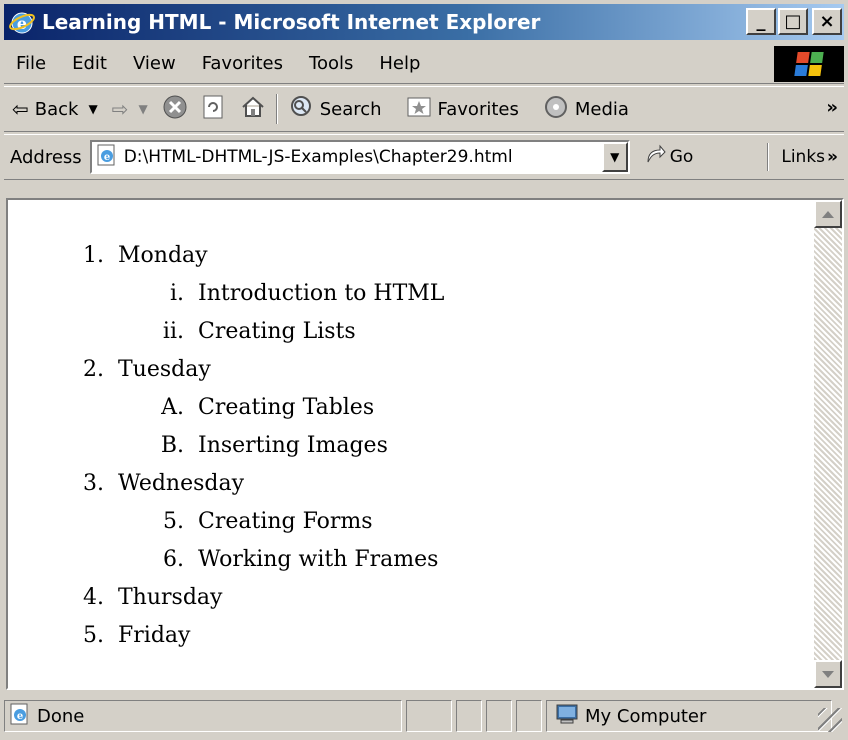  I want to click on dropdown-arrow-icon: ▼, so click(615, 157).